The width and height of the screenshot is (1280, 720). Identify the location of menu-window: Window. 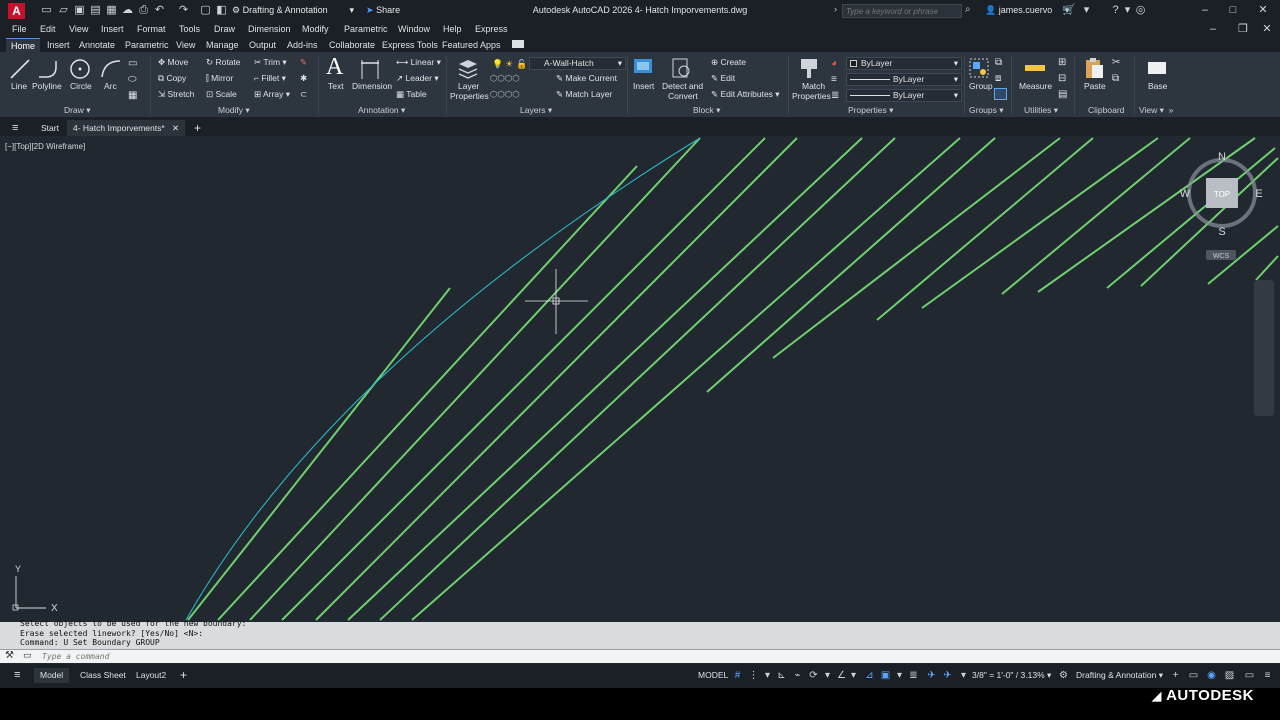
(414, 29).